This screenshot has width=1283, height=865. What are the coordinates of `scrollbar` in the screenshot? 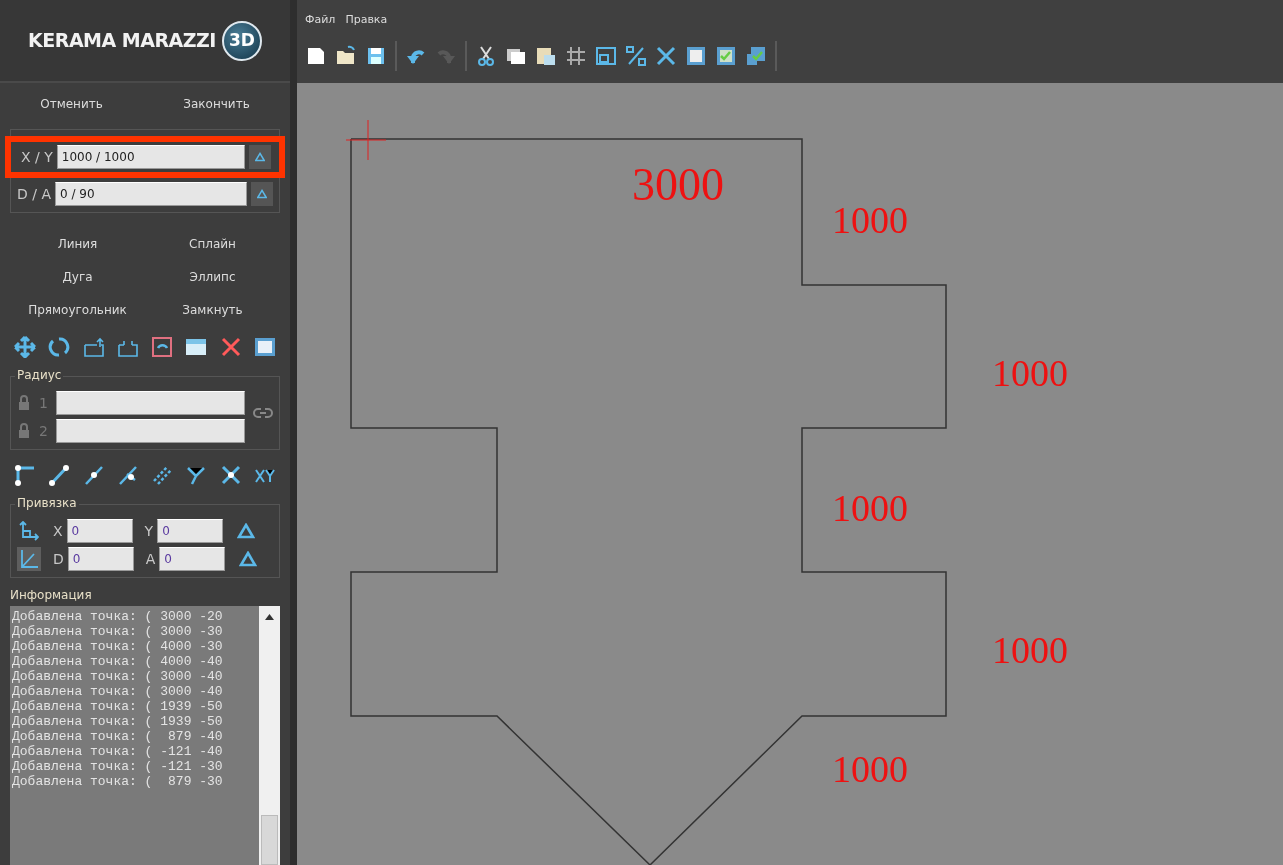 It's located at (269, 735).